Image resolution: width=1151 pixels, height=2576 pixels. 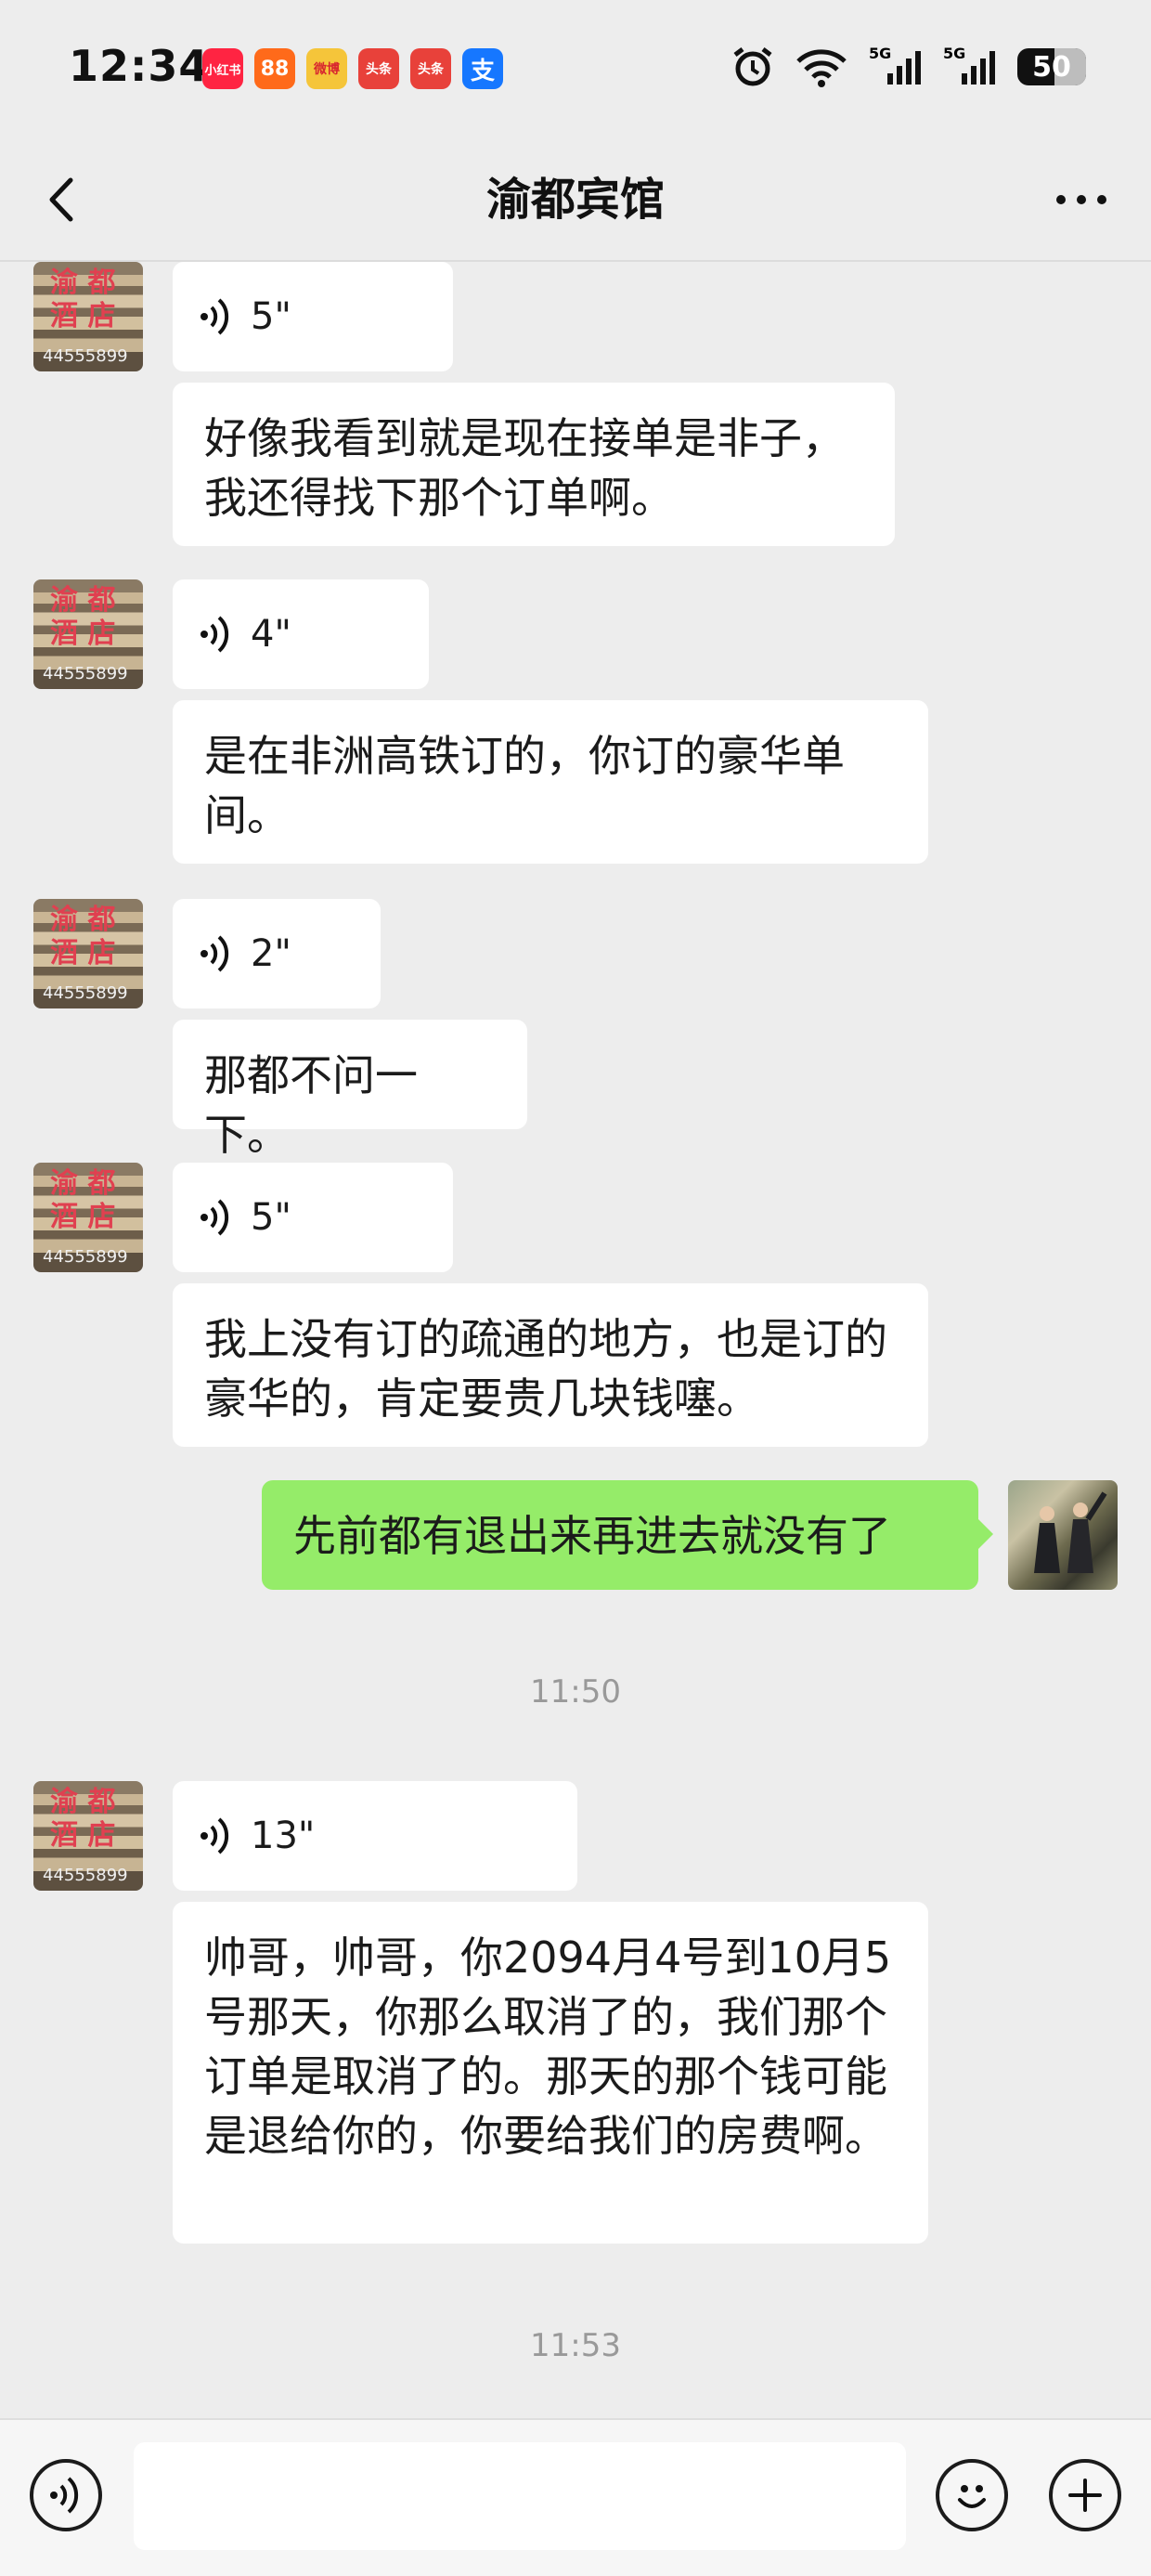 I want to click on voice-input-button, so click(x=66, y=2495).